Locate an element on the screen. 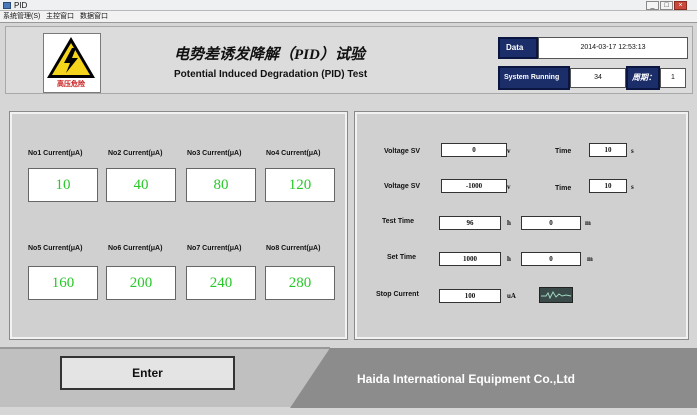 The height and width of the screenshot is (415, 697). current-value-3: 80 is located at coordinates (221, 185).